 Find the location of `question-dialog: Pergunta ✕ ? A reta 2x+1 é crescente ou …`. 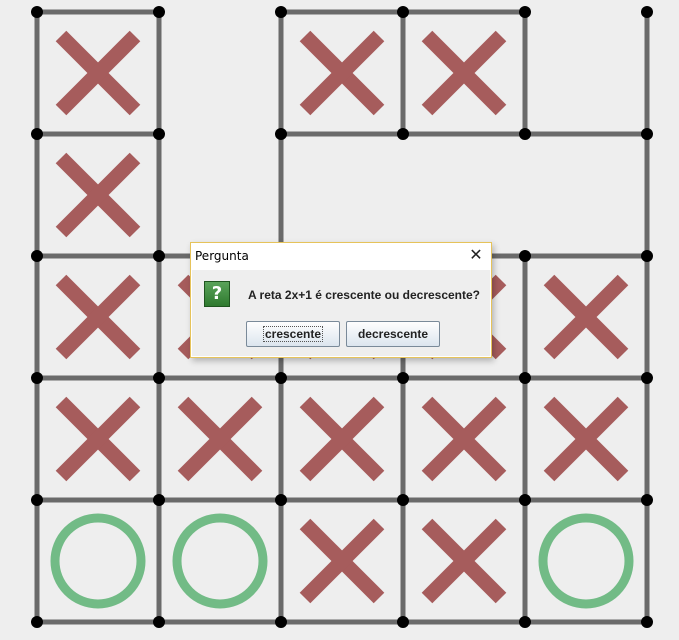

question-dialog: Pergunta ✕ ? A reta 2x+1 é crescente ou … is located at coordinates (341, 300).